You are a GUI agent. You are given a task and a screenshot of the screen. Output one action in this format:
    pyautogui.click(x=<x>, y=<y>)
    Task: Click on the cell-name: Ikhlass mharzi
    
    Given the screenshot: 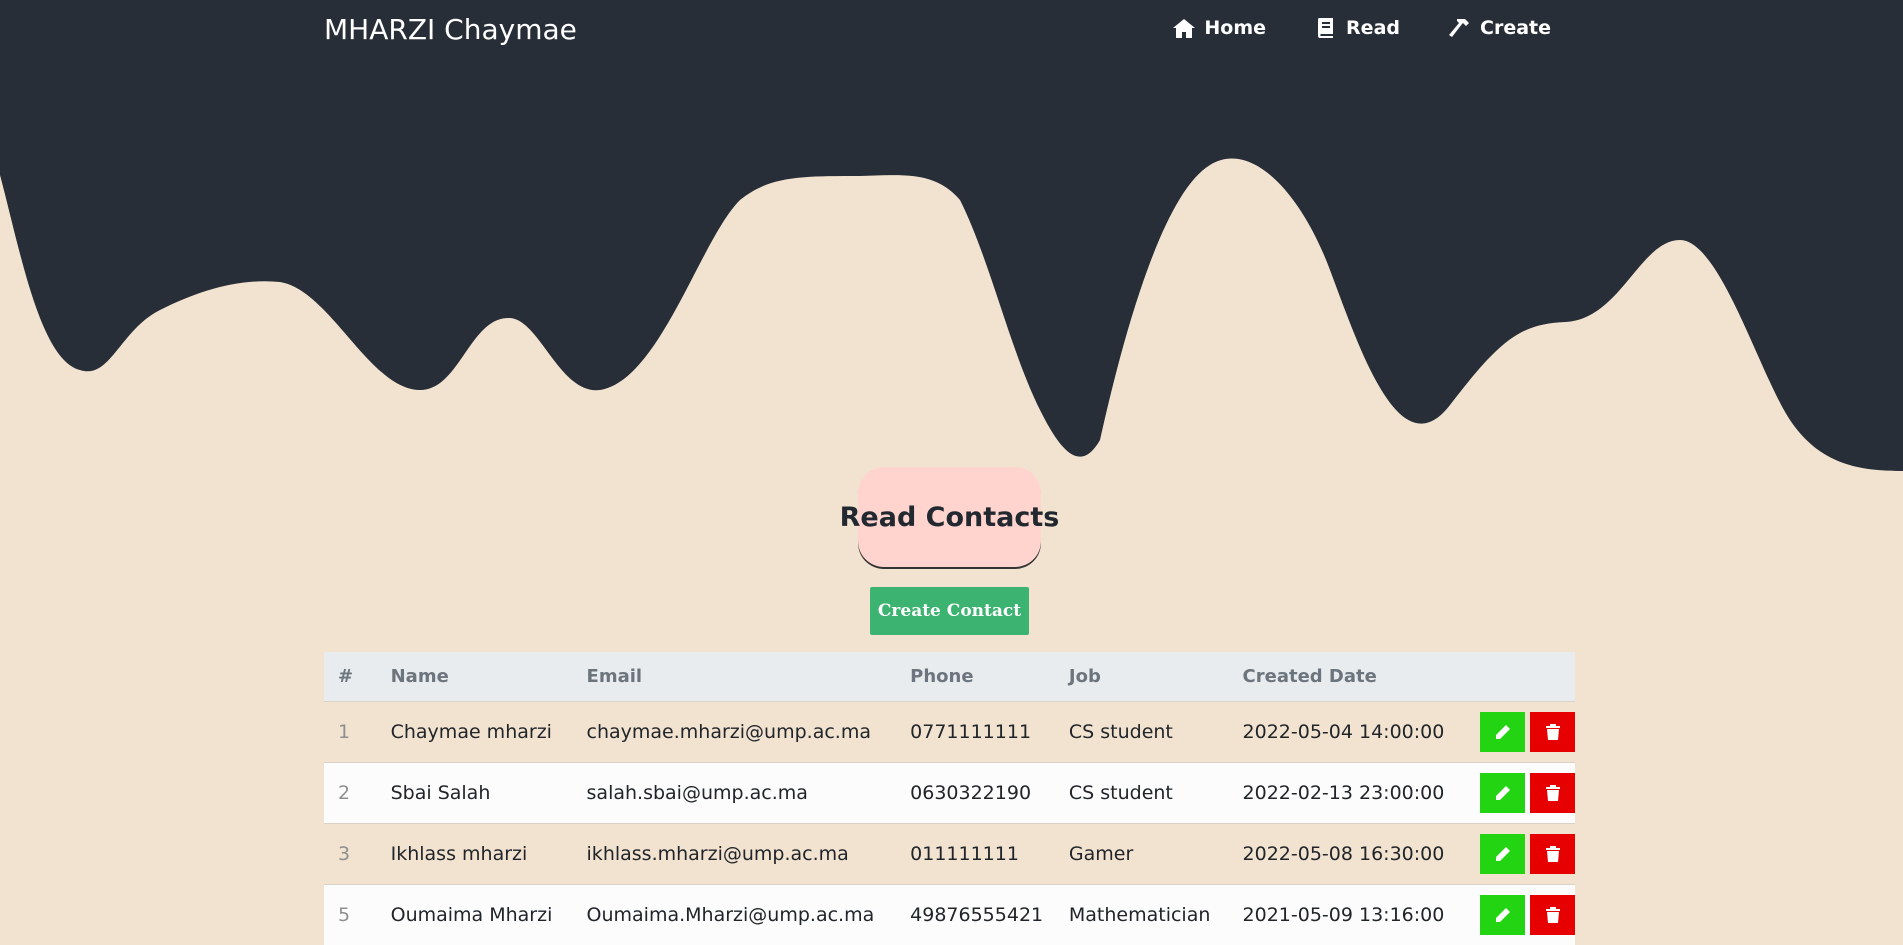 What is the action you would take?
    pyautogui.click(x=459, y=853)
    